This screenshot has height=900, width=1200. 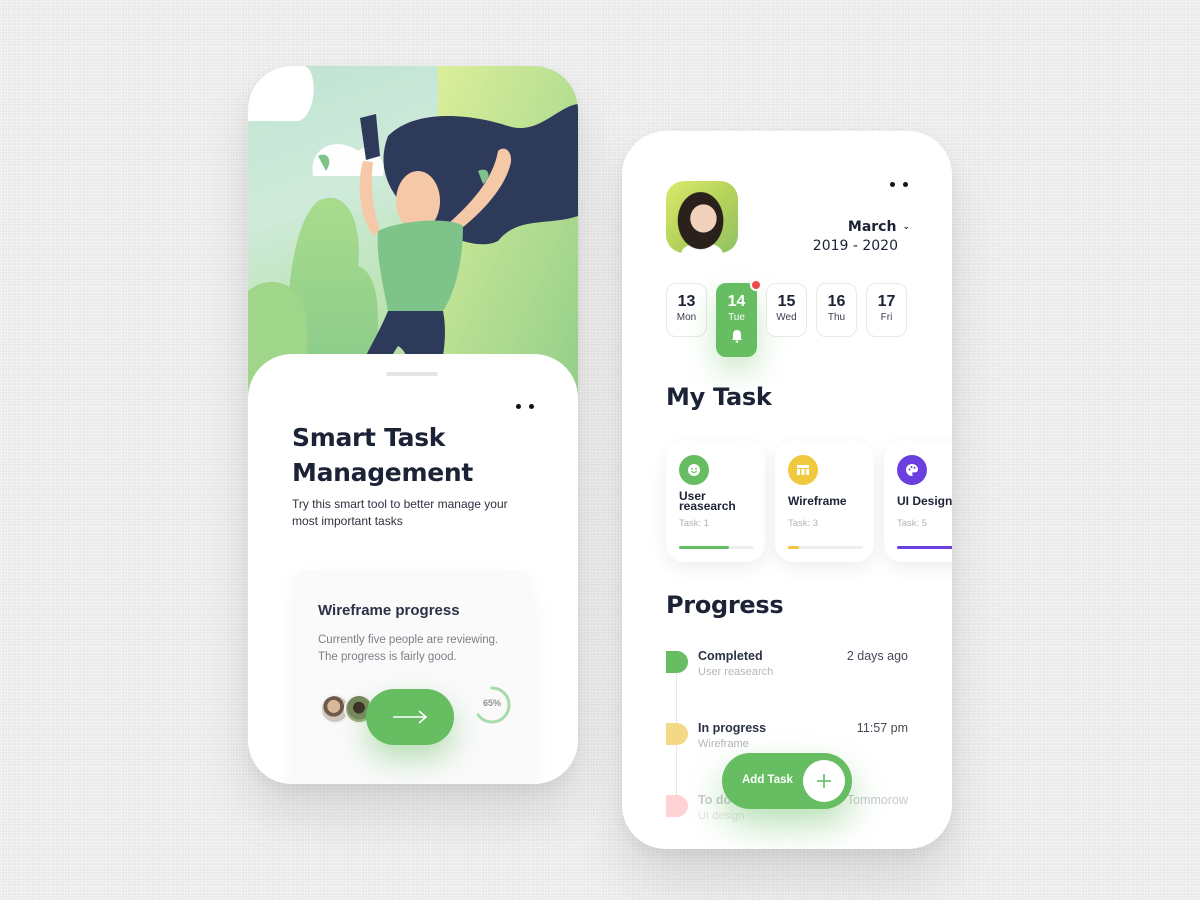 I want to click on task-card-user-research: User reasearch Task: 1, so click(x=715, y=501).